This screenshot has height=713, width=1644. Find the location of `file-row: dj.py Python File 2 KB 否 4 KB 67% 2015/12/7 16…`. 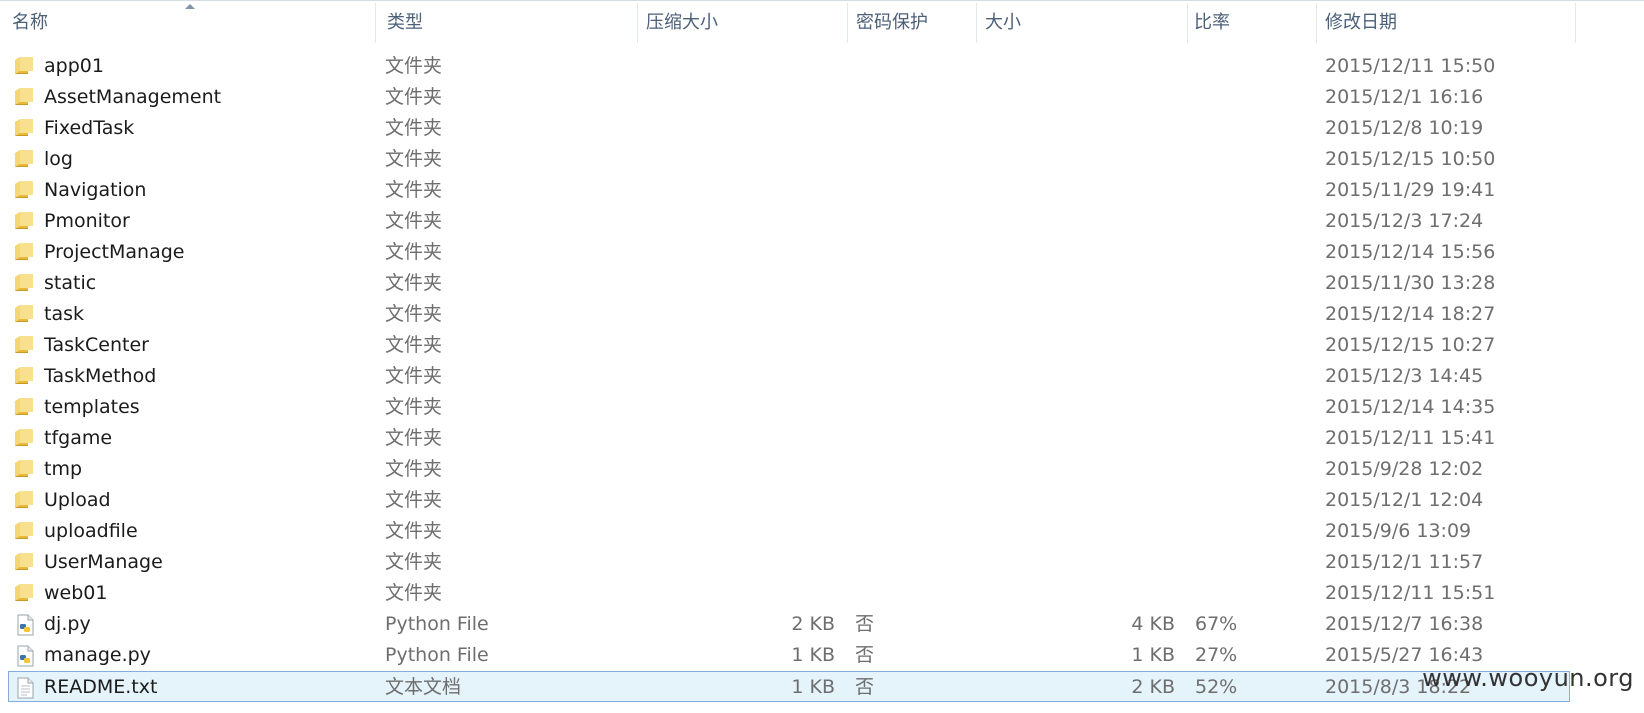

file-row: dj.py Python File 2 KB 否 4 KB 67% 2015/12/7 16… is located at coordinates (822, 624).